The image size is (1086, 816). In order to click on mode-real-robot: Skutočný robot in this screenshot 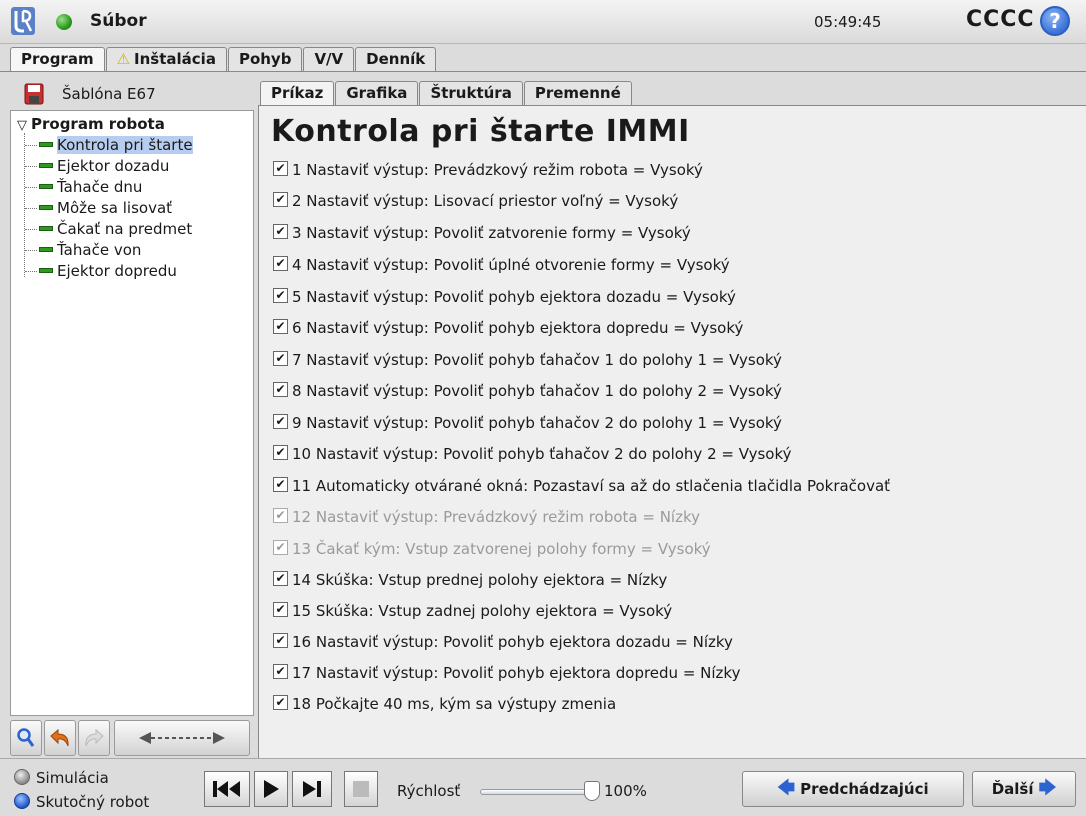, I will do `click(81, 801)`.